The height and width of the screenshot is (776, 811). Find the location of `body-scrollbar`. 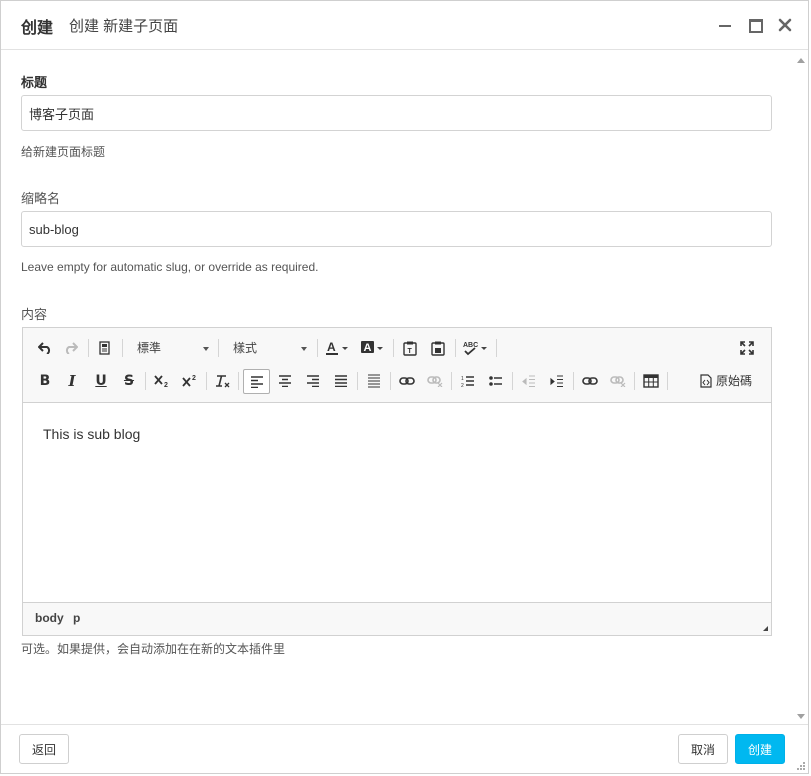

body-scrollbar is located at coordinates (801, 387).